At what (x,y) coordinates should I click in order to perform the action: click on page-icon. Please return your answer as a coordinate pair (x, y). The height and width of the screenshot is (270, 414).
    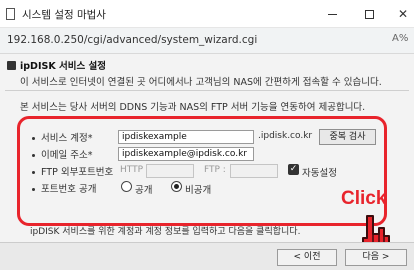
    Looking at the image, I should click on (10, 14).